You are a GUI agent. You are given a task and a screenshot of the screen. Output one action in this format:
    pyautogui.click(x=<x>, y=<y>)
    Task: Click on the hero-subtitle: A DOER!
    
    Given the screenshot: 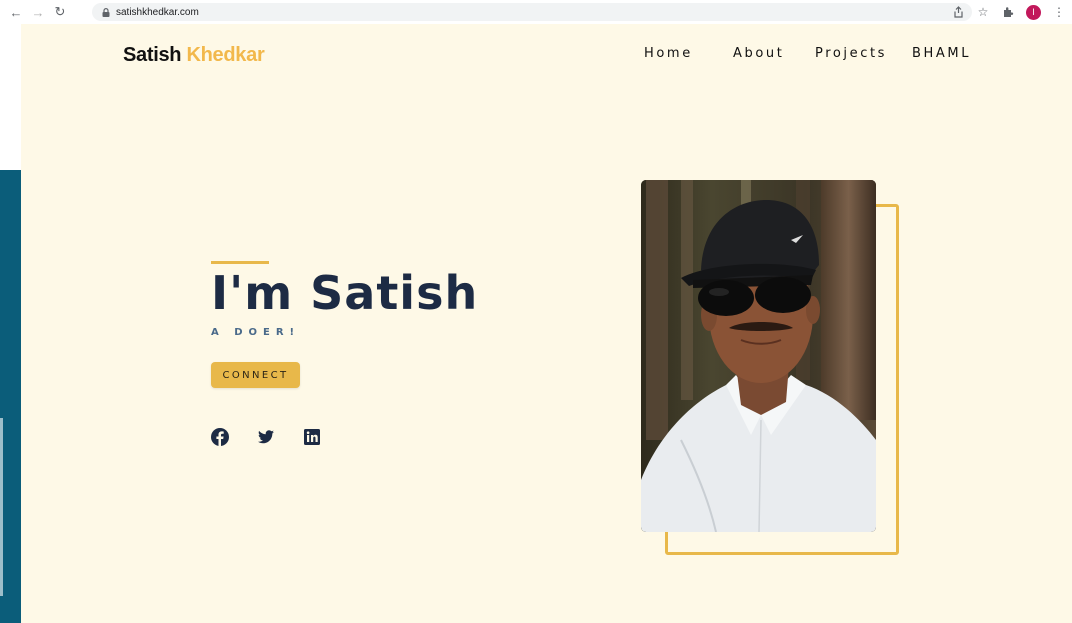 What is the action you would take?
    pyautogui.click(x=256, y=332)
    